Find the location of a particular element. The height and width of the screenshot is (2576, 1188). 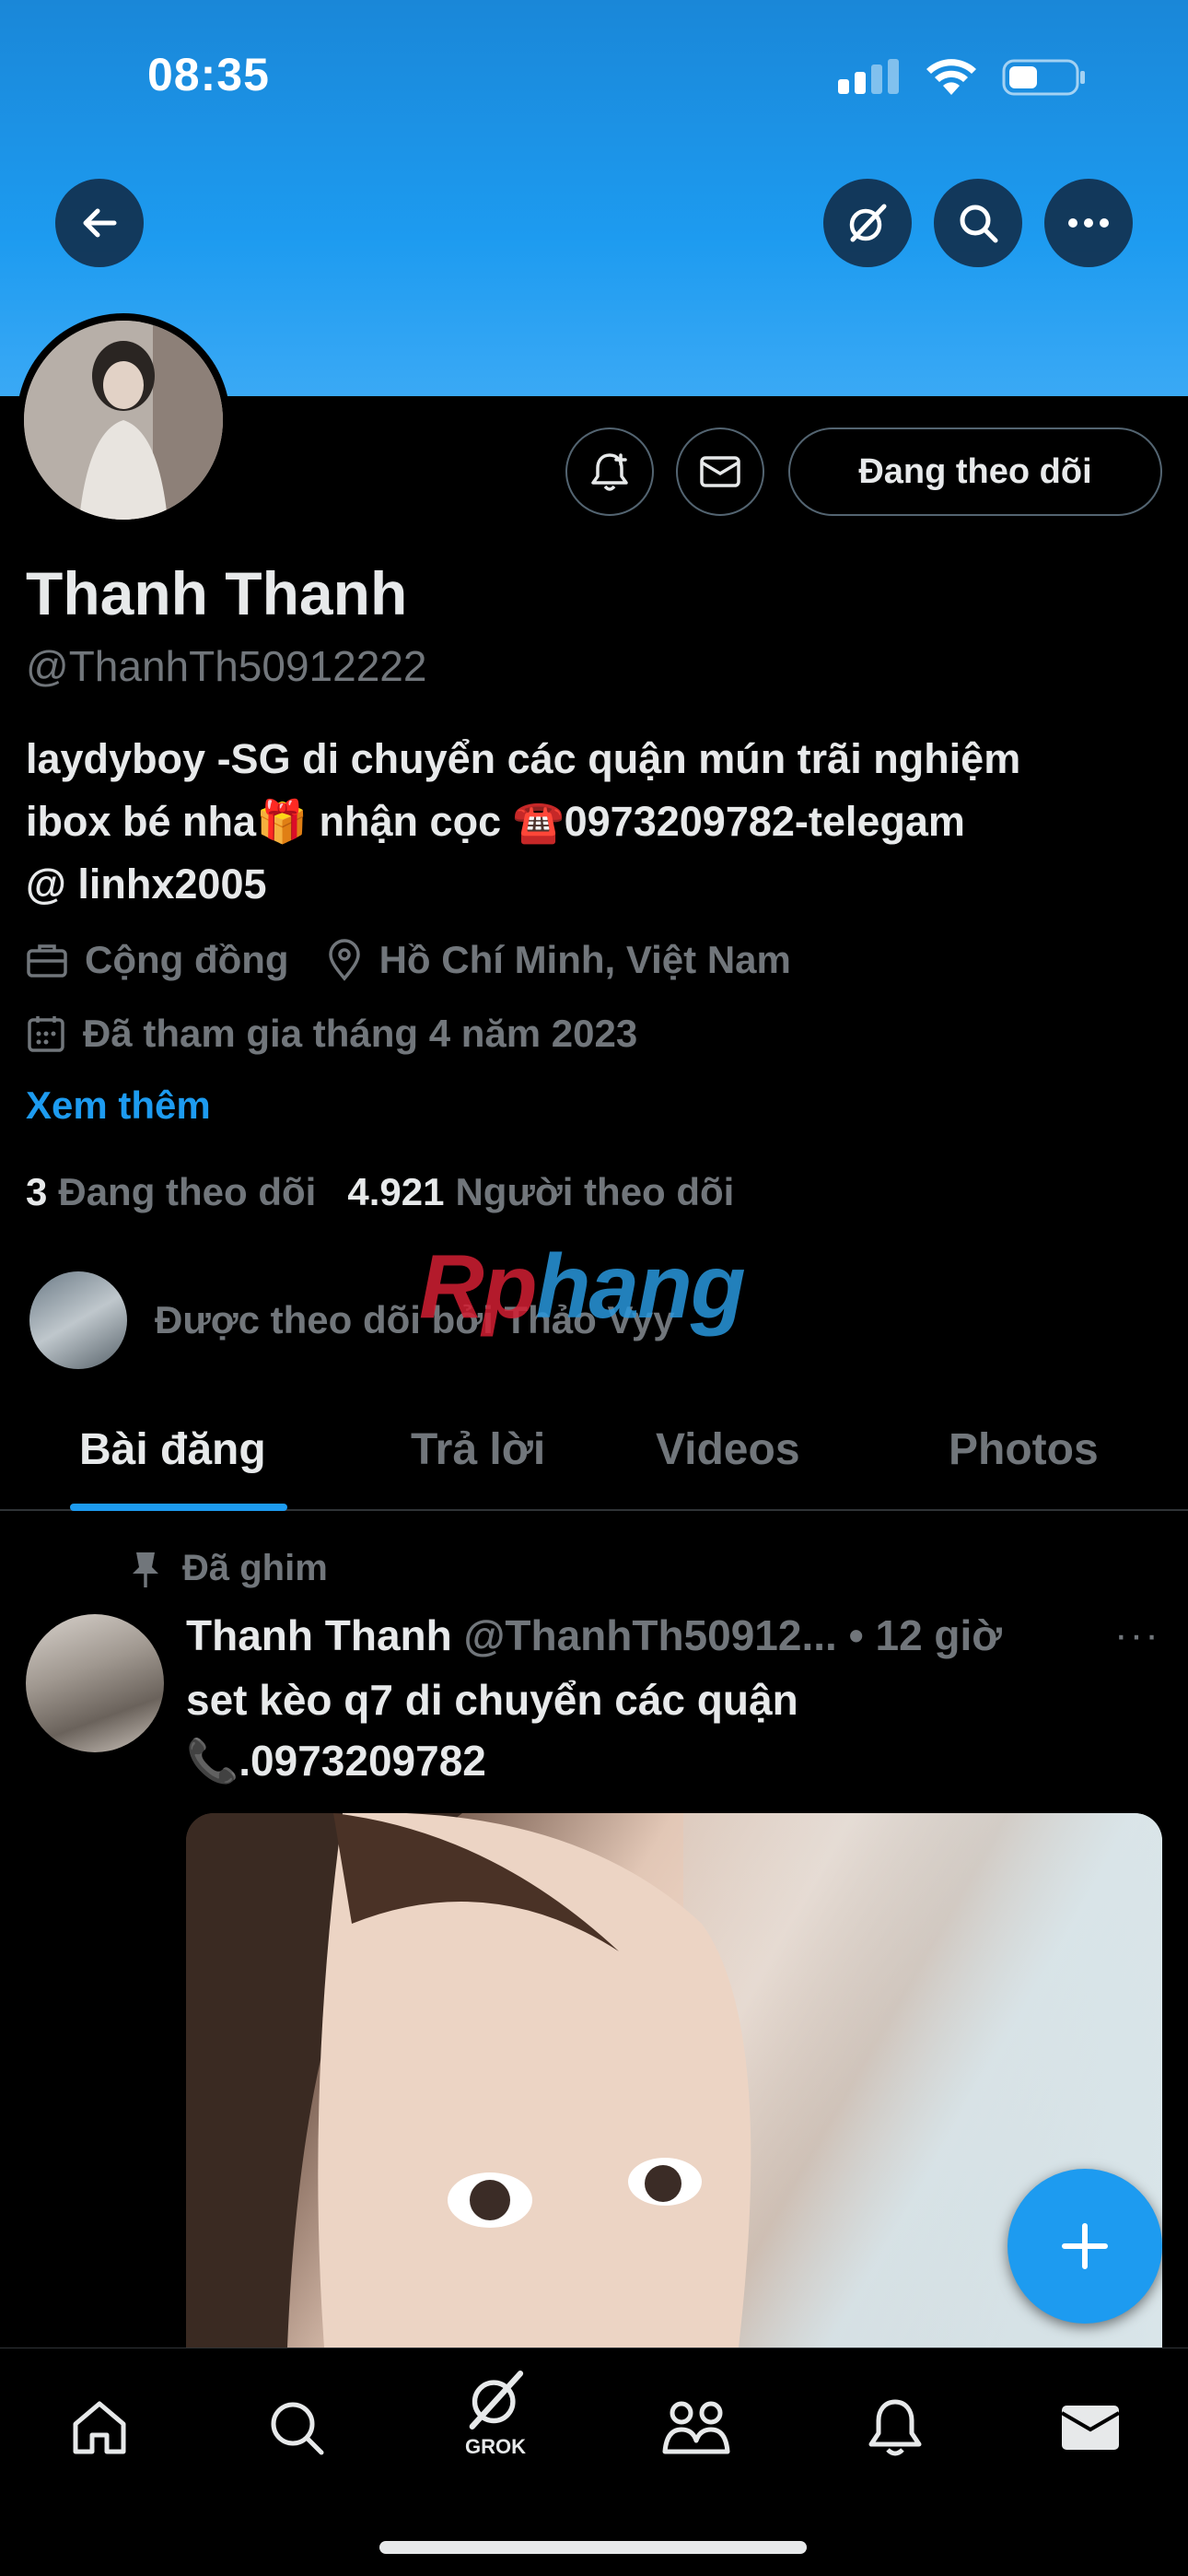

back-arrow-icon is located at coordinates (100, 223).